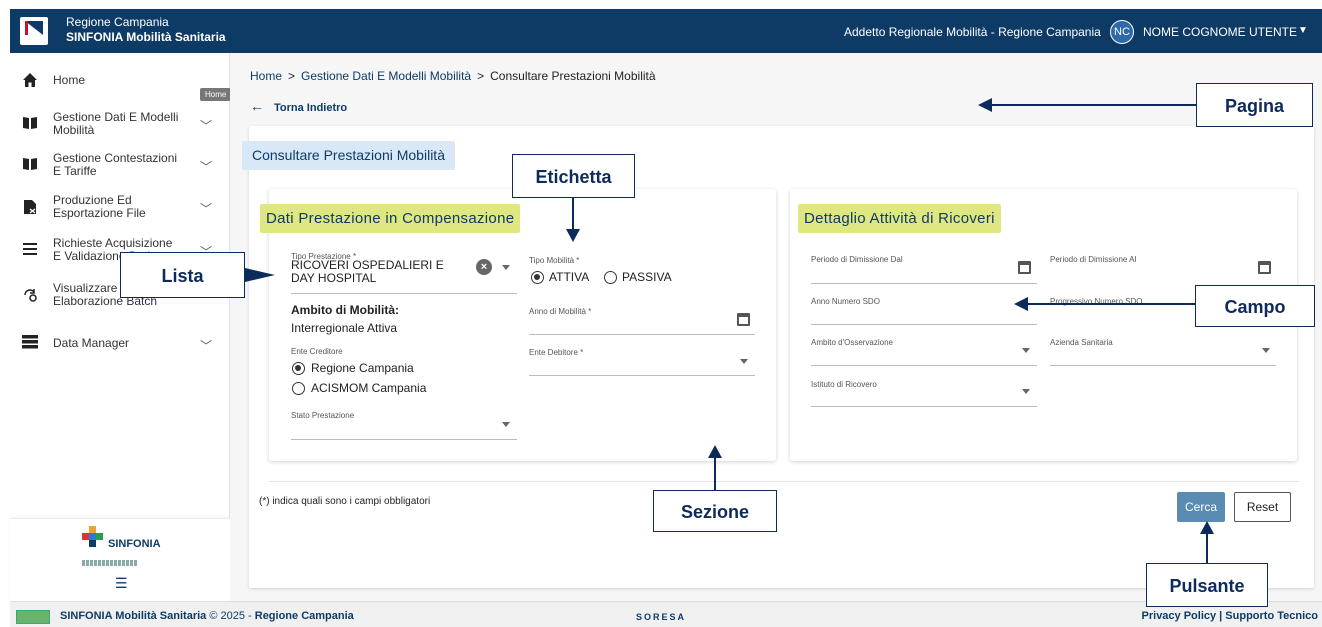 The width and height of the screenshot is (1322, 627). Describe the element at coordinates (30, 250) in the screenshot. I see `list-icon` at that location.